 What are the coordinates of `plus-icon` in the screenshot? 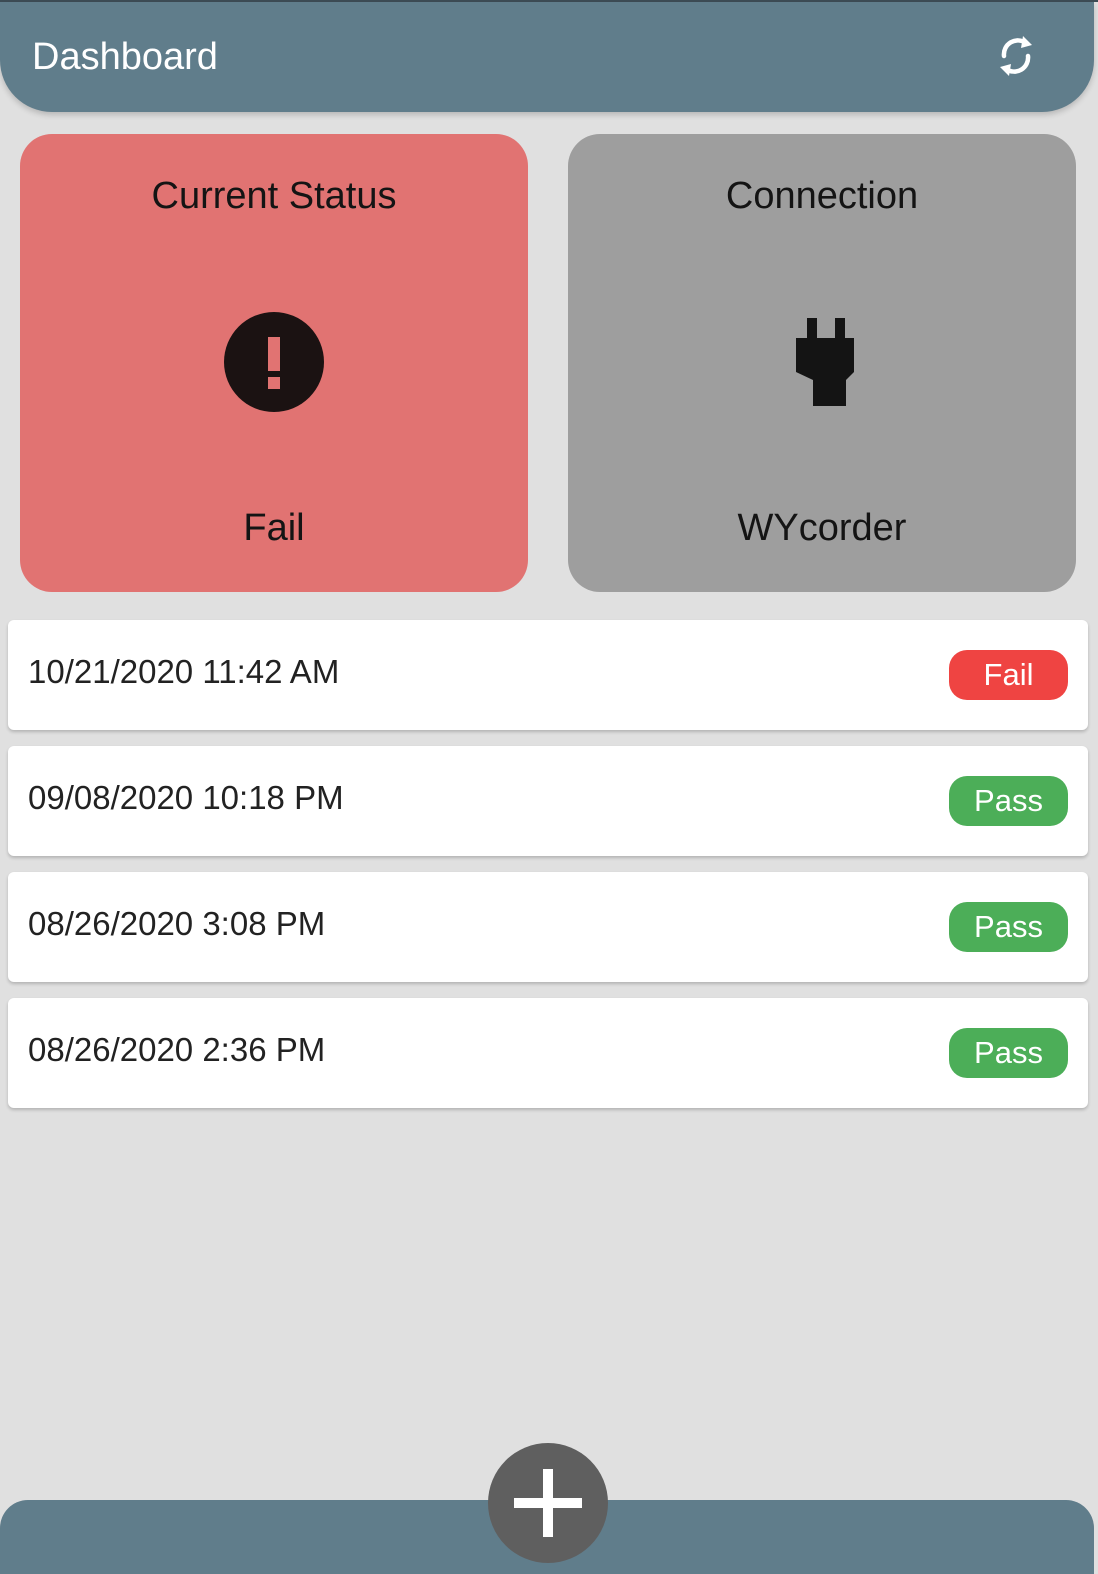 It's located at (548, 1503).